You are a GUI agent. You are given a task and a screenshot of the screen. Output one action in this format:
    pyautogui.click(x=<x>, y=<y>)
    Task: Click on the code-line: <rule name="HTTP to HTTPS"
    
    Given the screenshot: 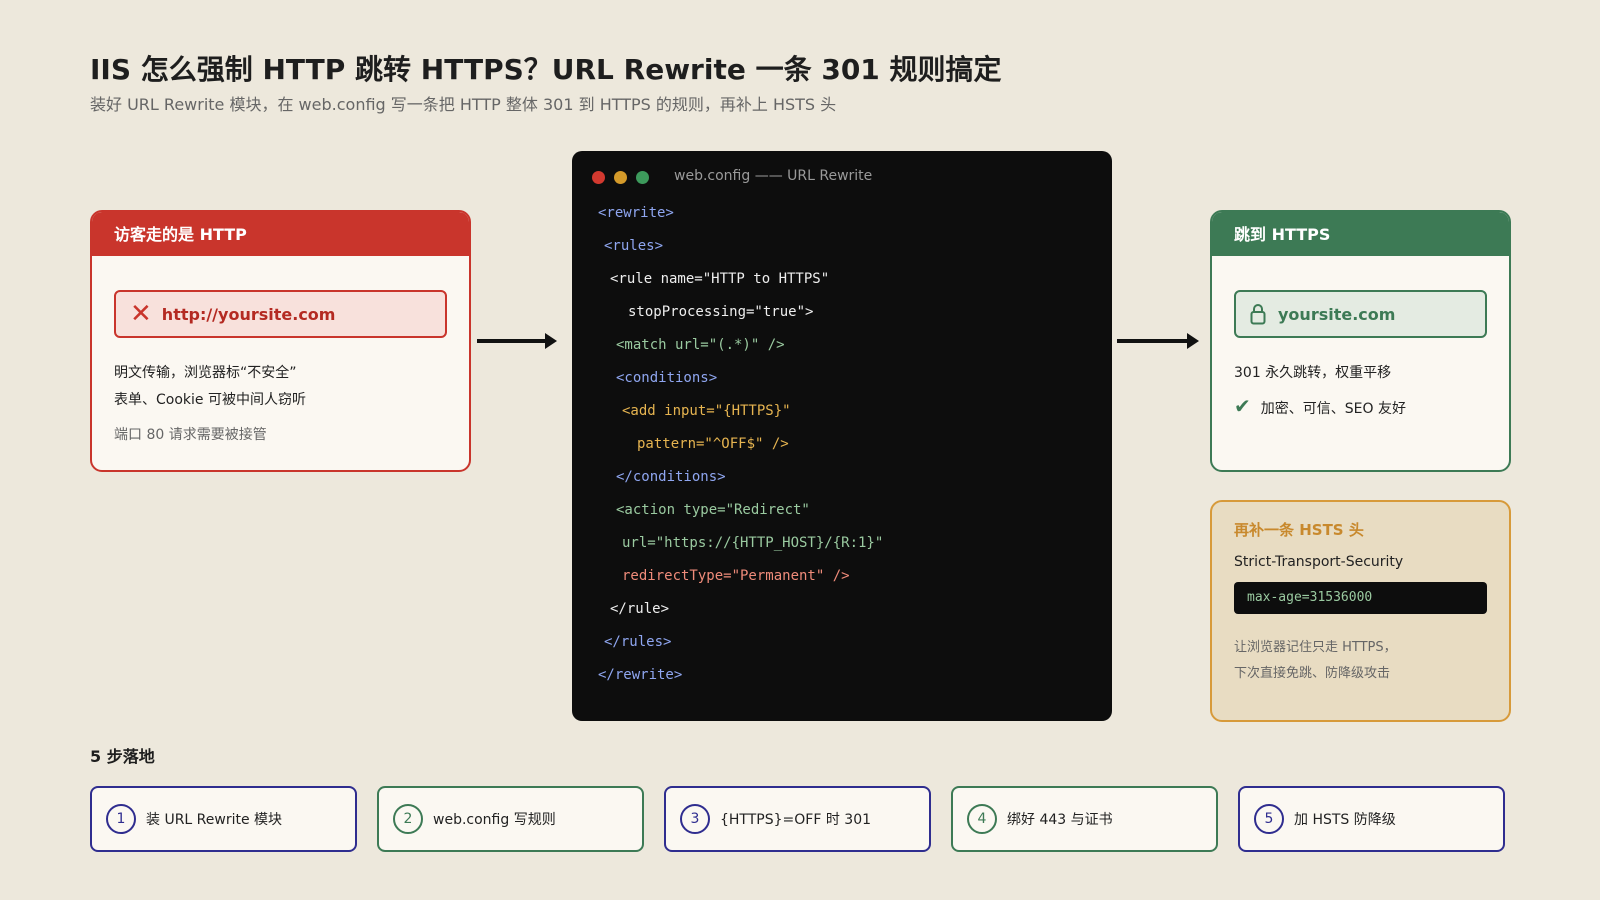 What is the action you would take?
    pyautogui.click(x=720, y=279)
    